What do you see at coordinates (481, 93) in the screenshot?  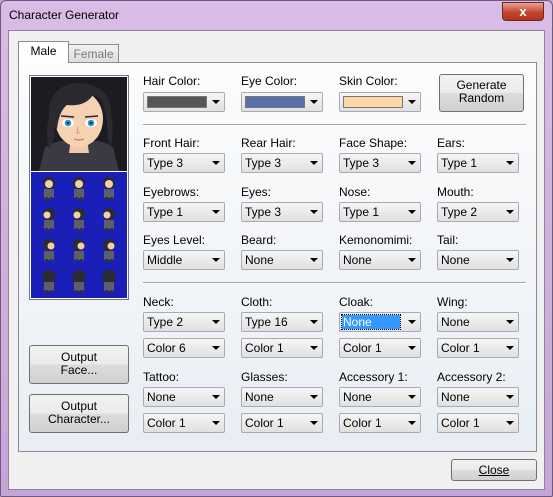 I see `generate-random-button: Generate Random` at bounding box center [481, 93].